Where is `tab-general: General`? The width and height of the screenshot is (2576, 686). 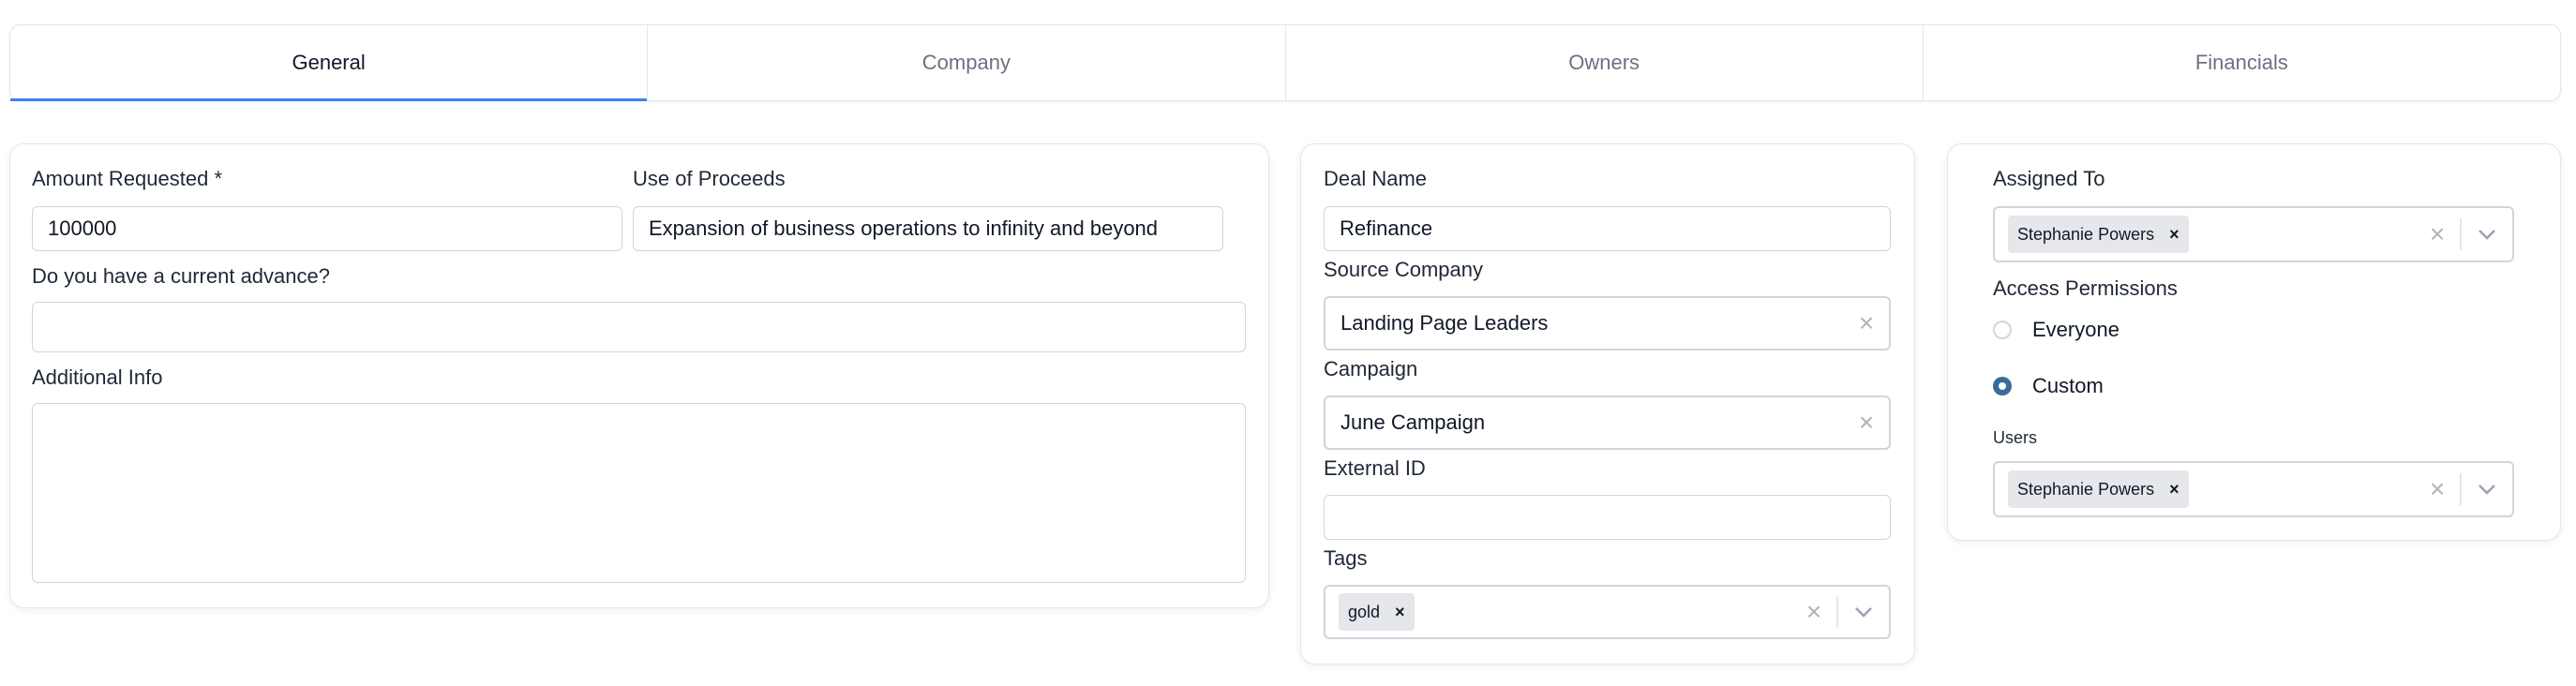 tab-general: General is located at coordinates (329, 63).